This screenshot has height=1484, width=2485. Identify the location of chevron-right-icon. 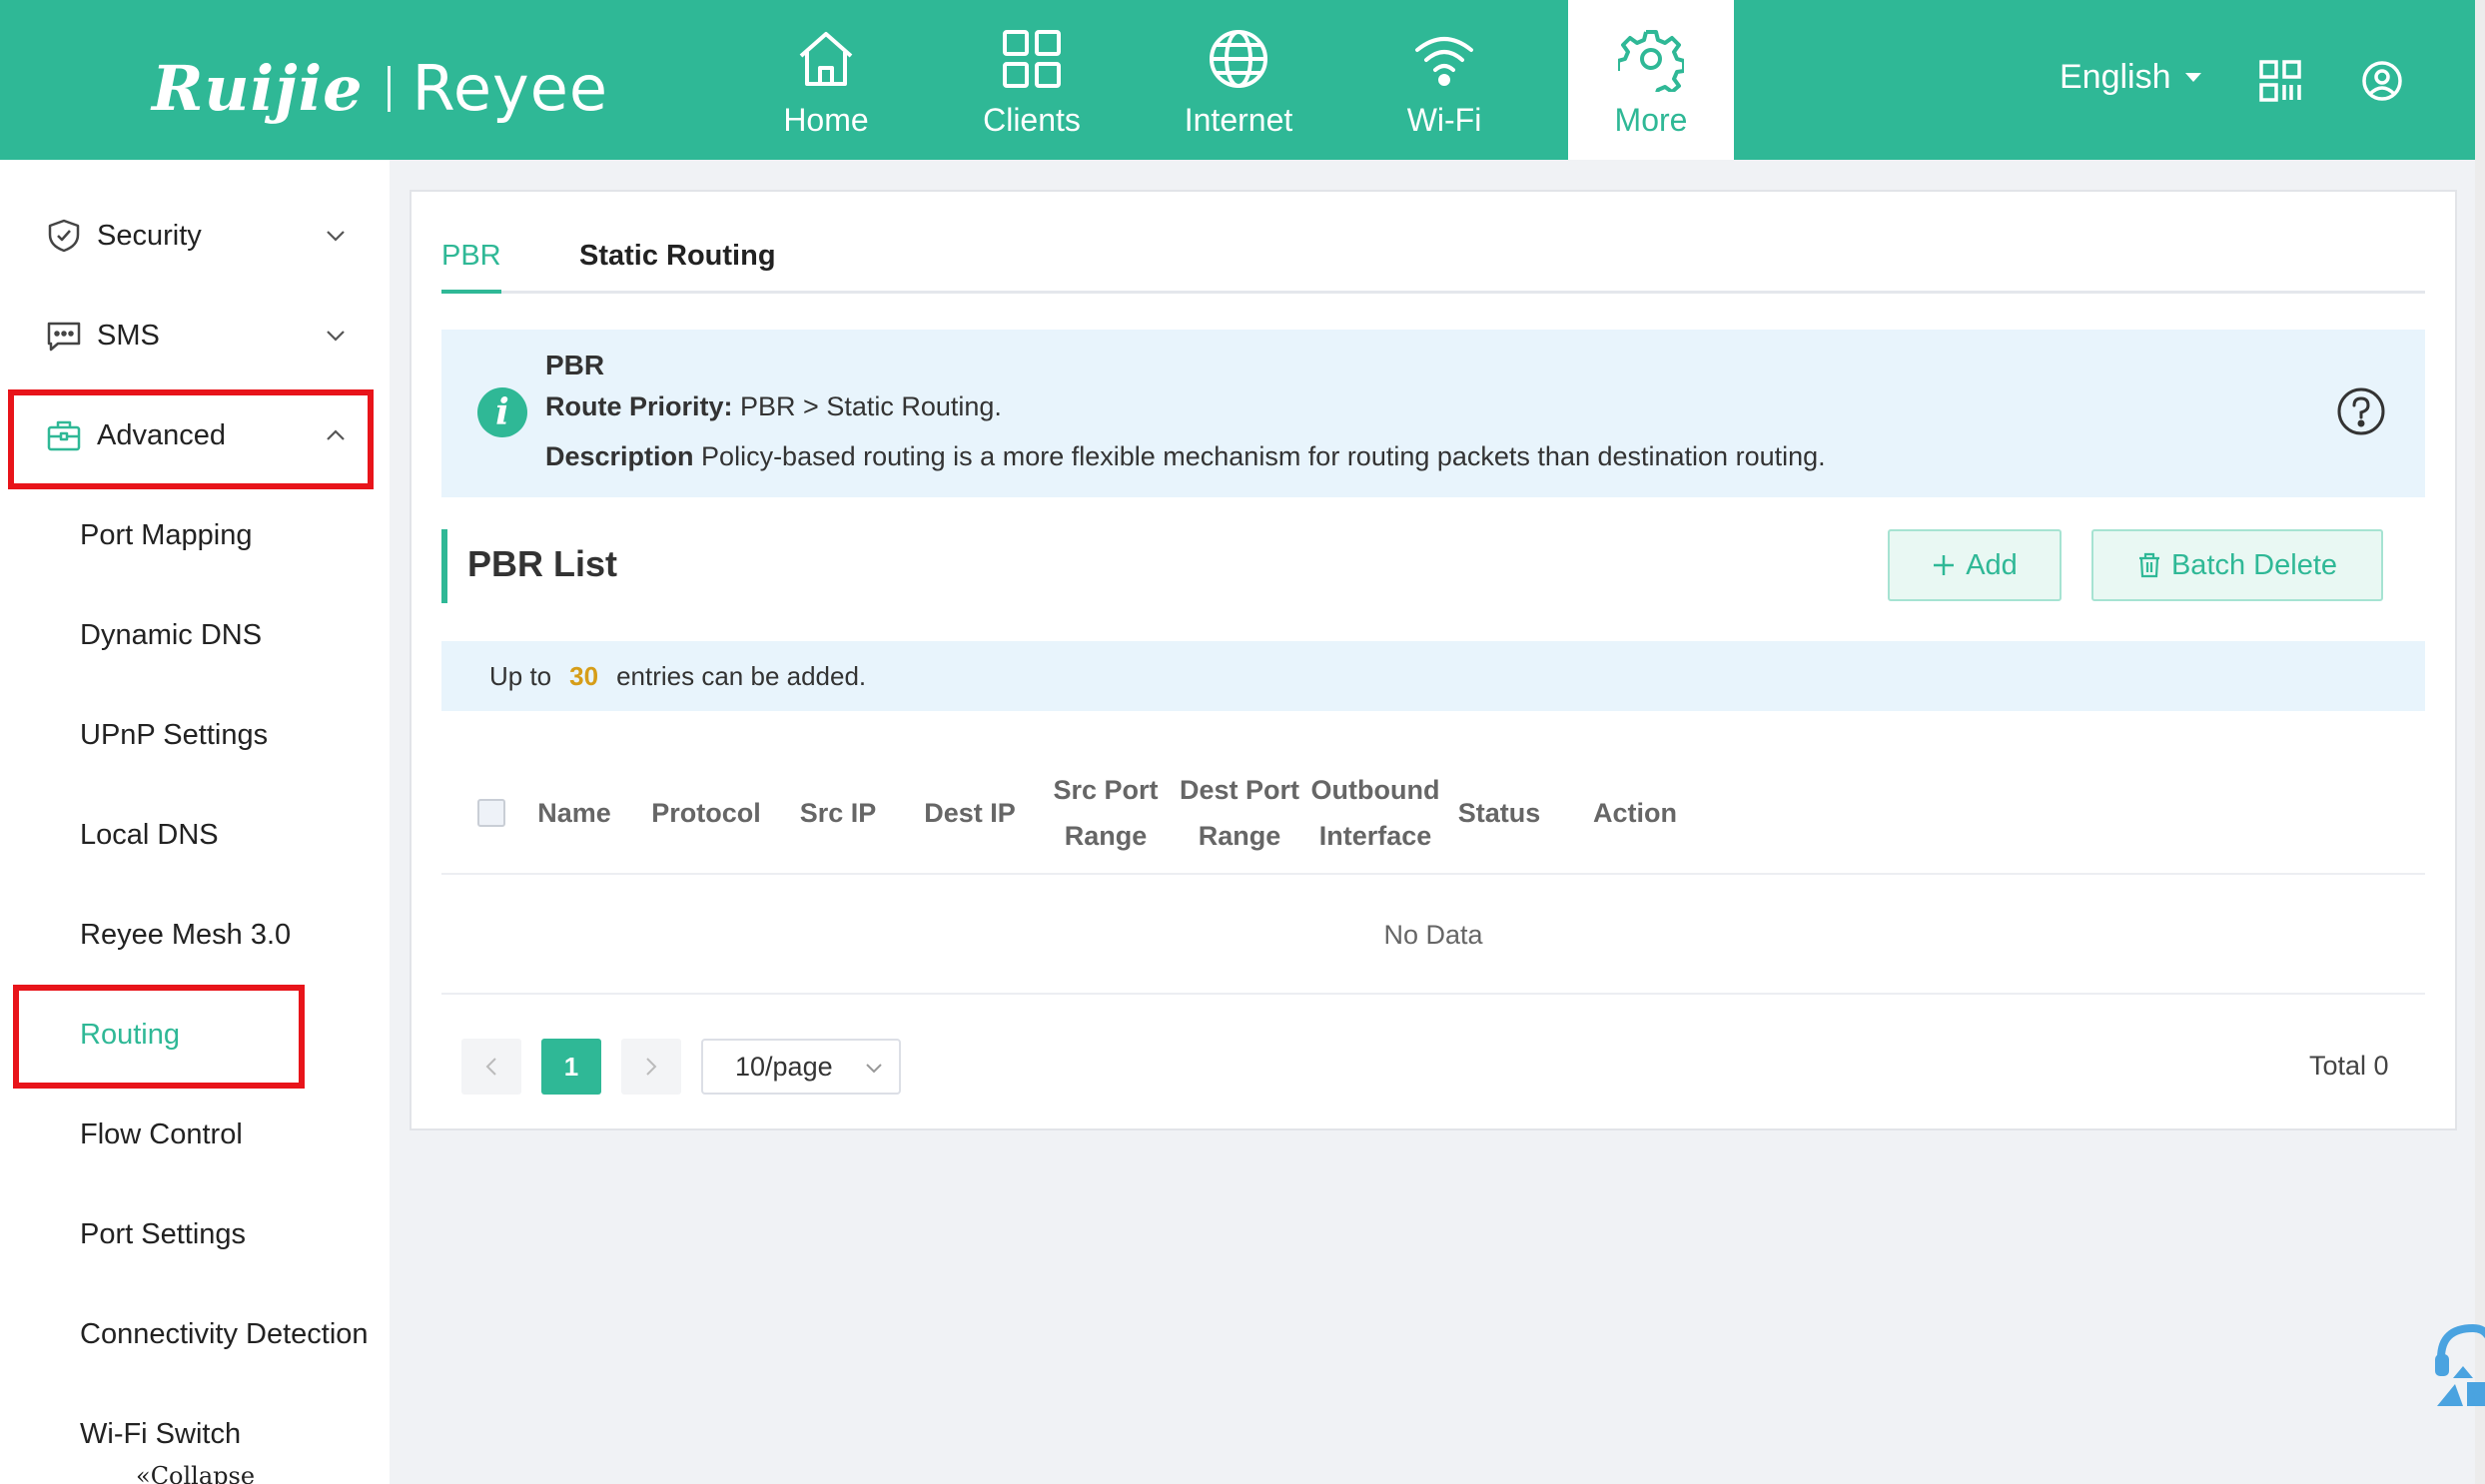
(651, 1067).